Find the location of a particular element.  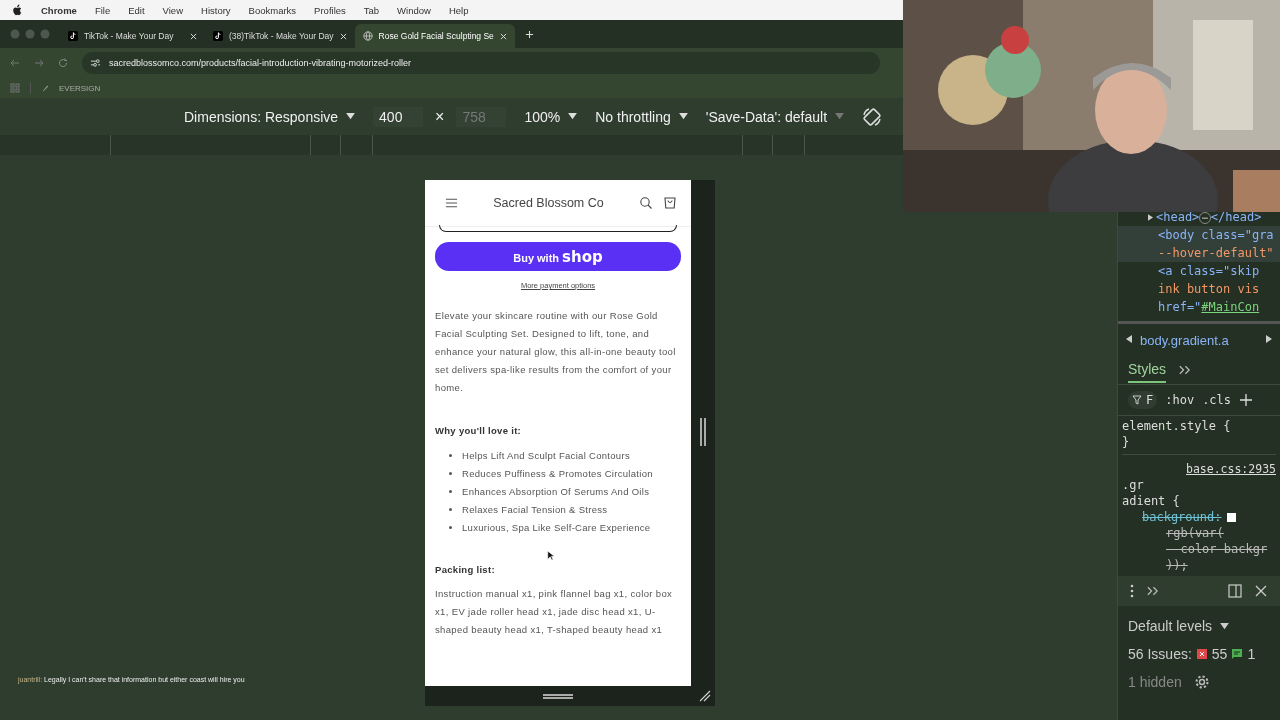

attribute-text: --hover-default" is located at coordinates (1216, 253).